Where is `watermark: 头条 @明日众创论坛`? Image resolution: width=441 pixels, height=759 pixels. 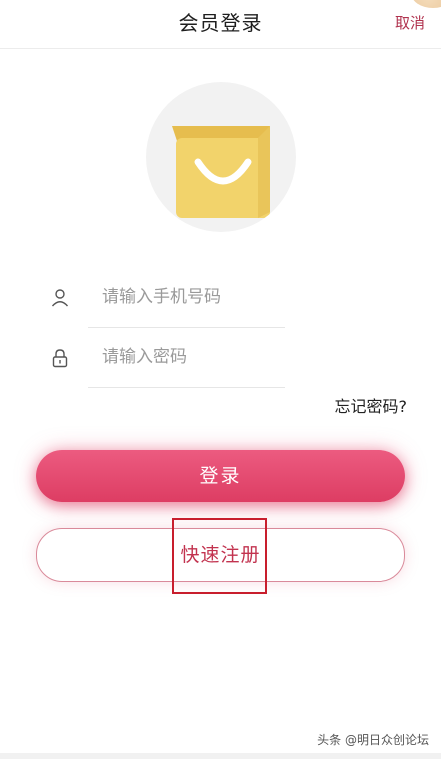
watermark: 头条 @明日众创论坛 is located at coordinates (373, 740).